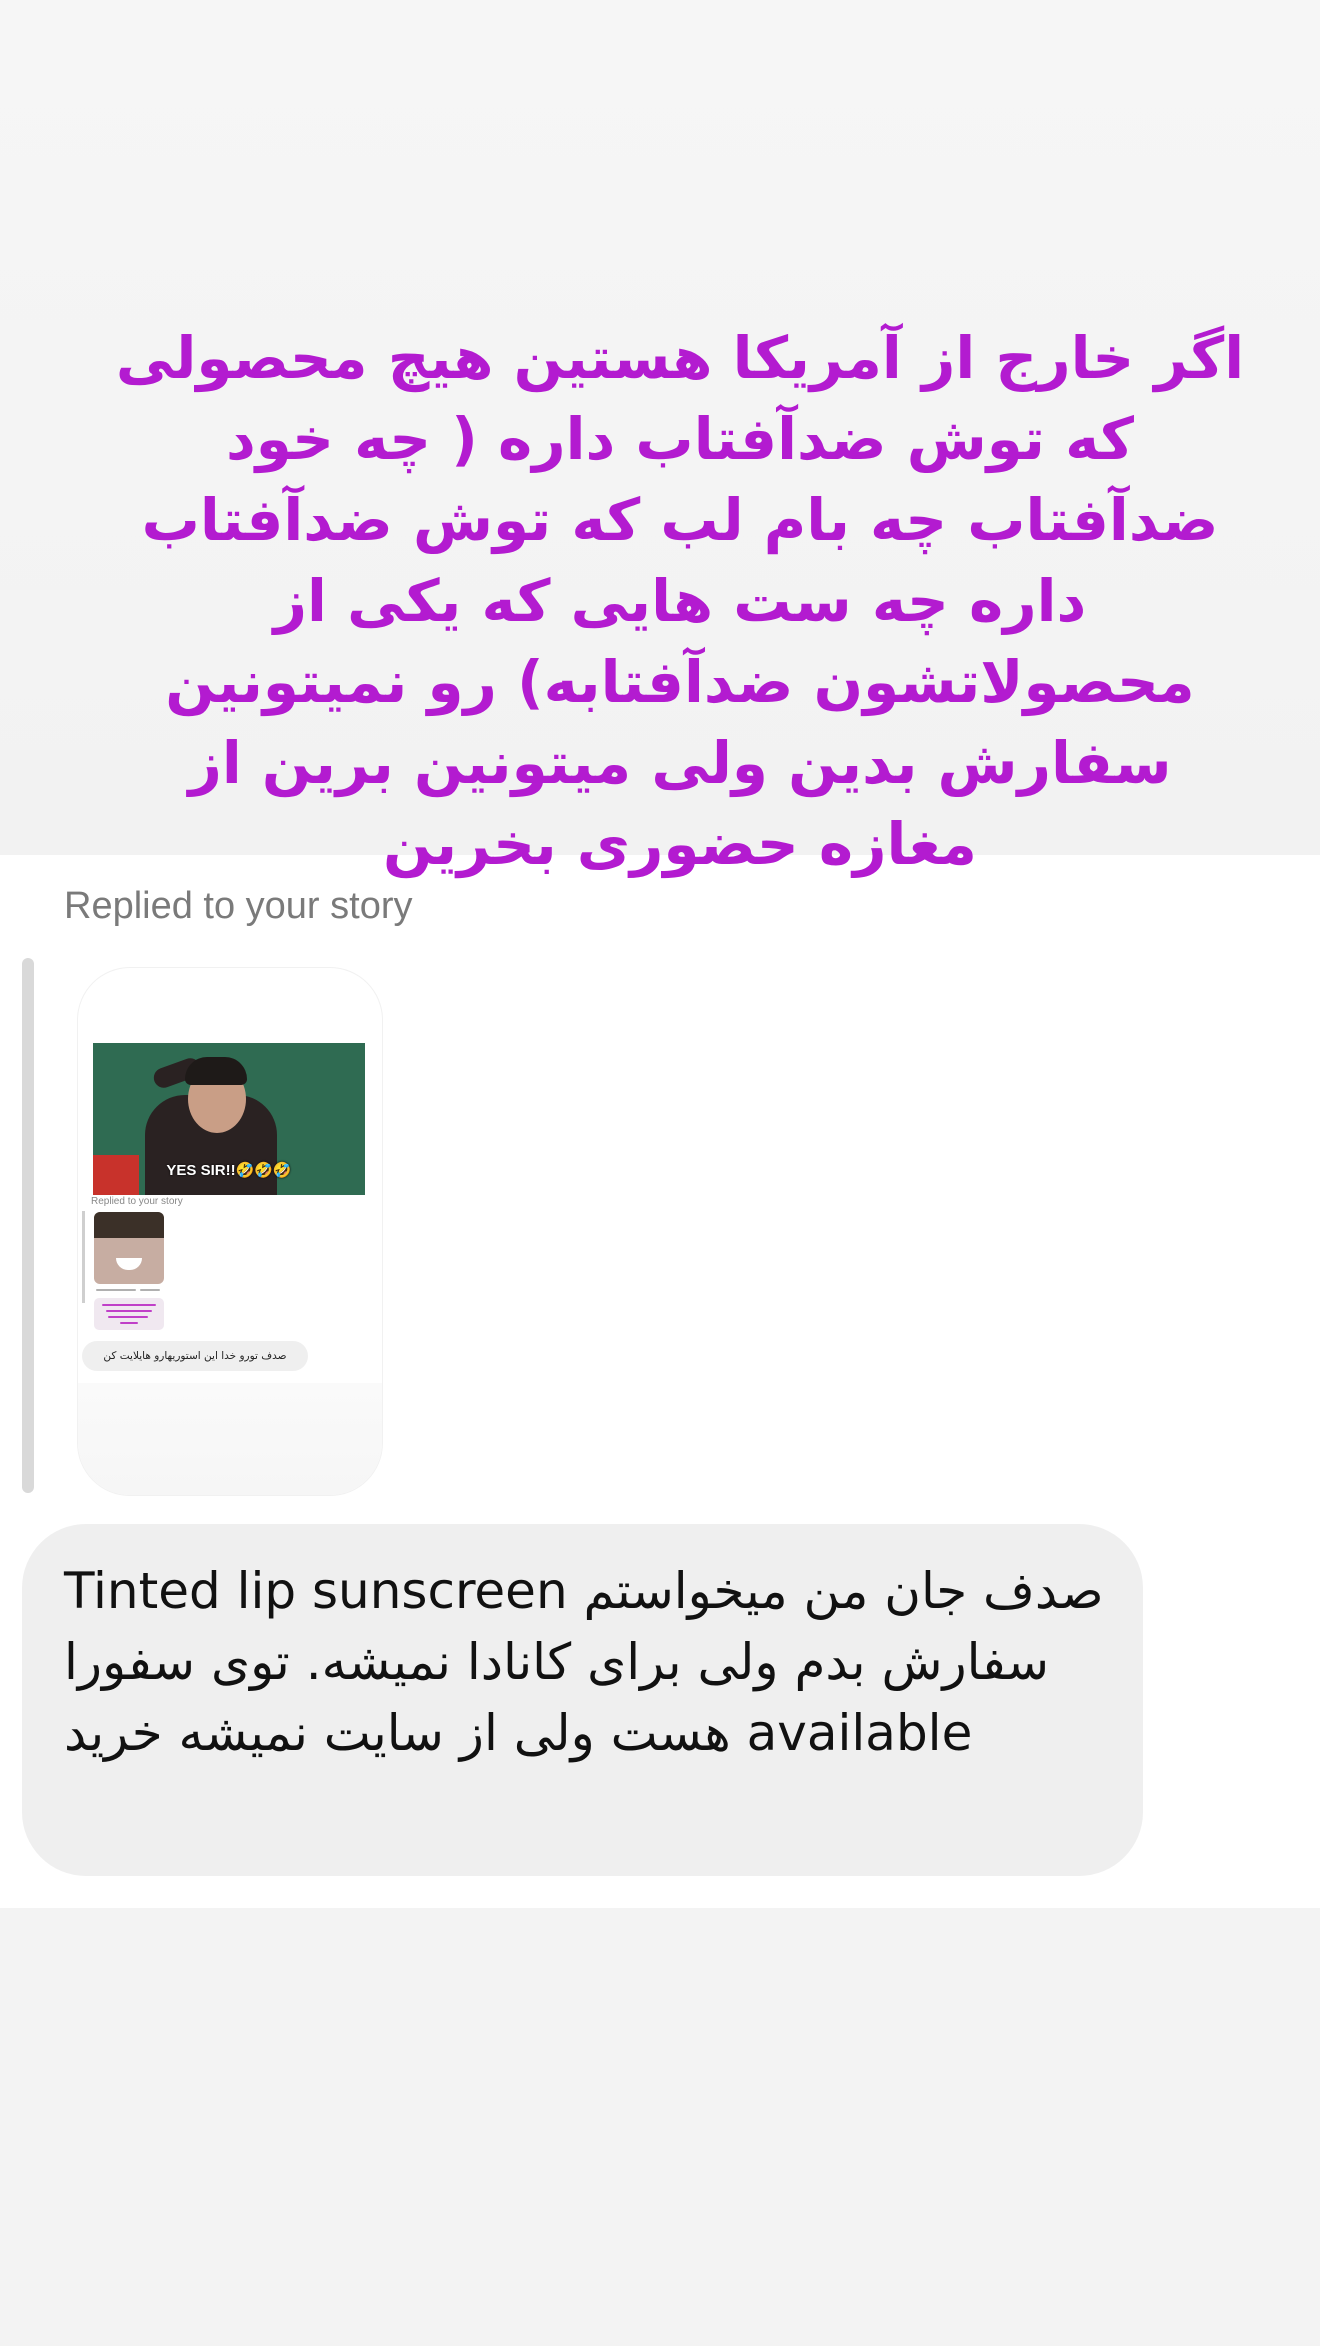 This screenshot has height=2346, width=1320. I want to click on mini-quote-bar, so click(83, 1257).